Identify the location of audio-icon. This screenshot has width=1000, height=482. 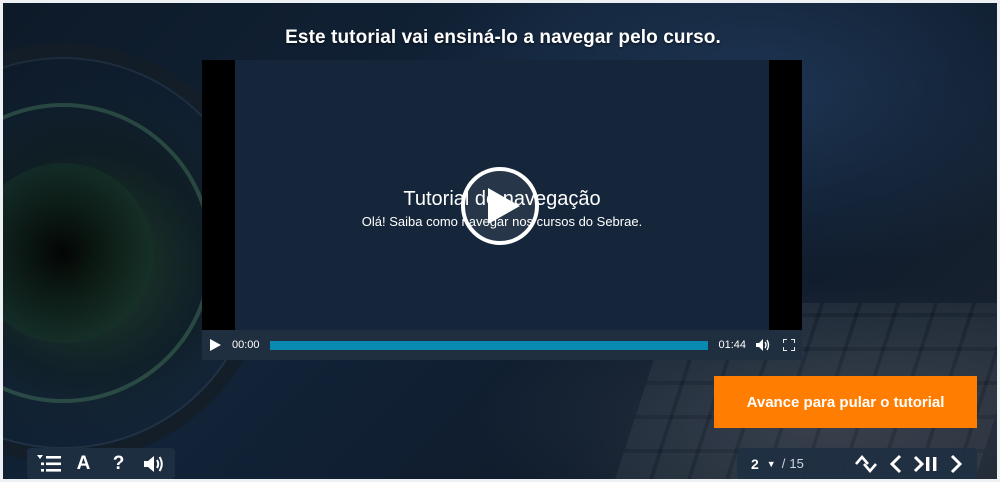
(153, 463).